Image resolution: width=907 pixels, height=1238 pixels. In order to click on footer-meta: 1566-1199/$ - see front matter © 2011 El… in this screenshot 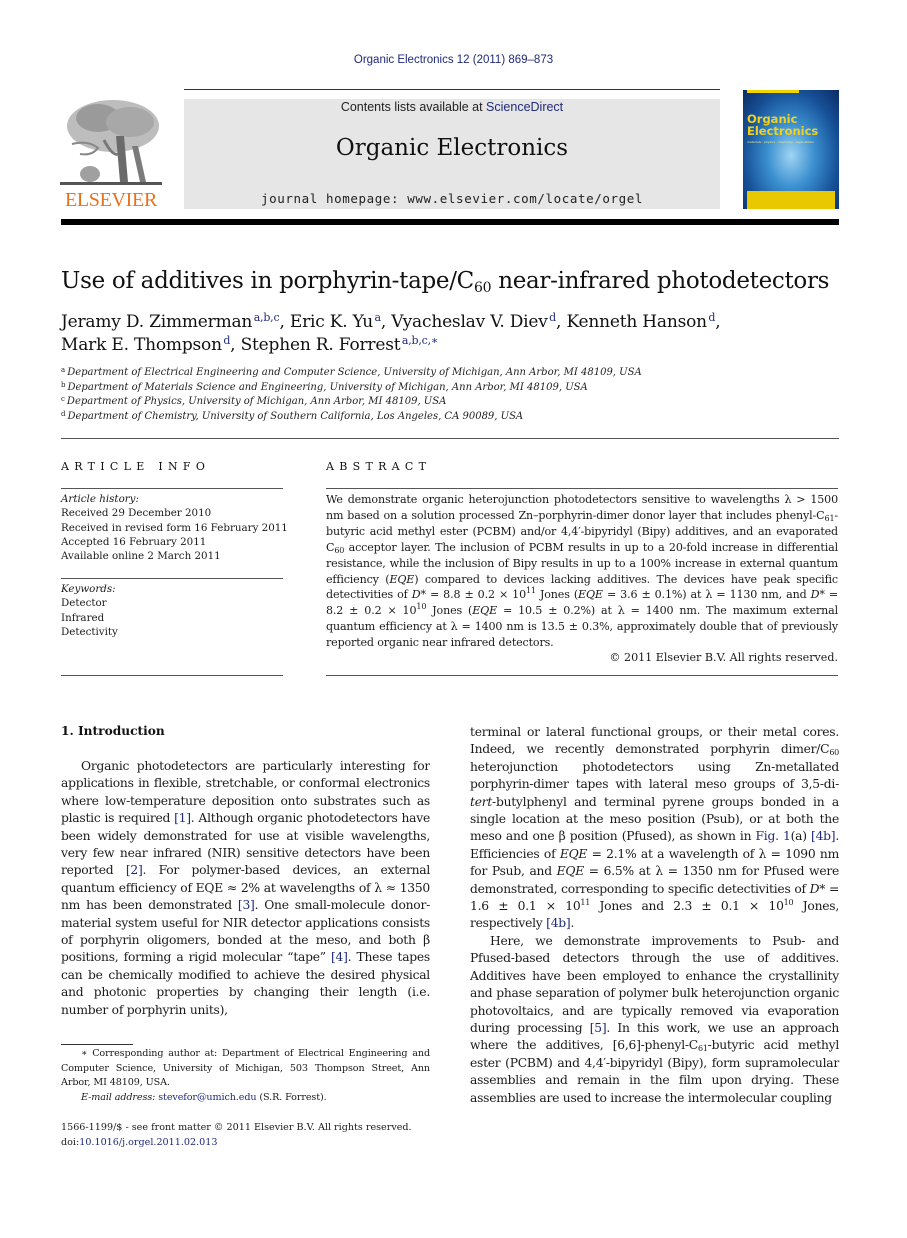, I will do `click(236, 1135)`.